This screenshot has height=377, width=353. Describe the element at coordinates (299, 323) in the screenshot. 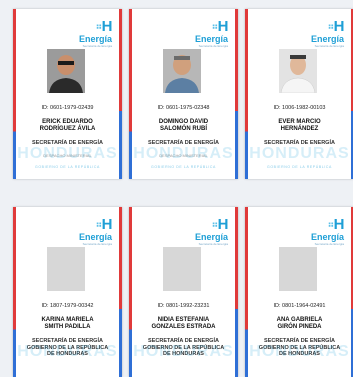

I see `employee-name: ANA GABRIELA GIRÓN PINEDA` at that location.